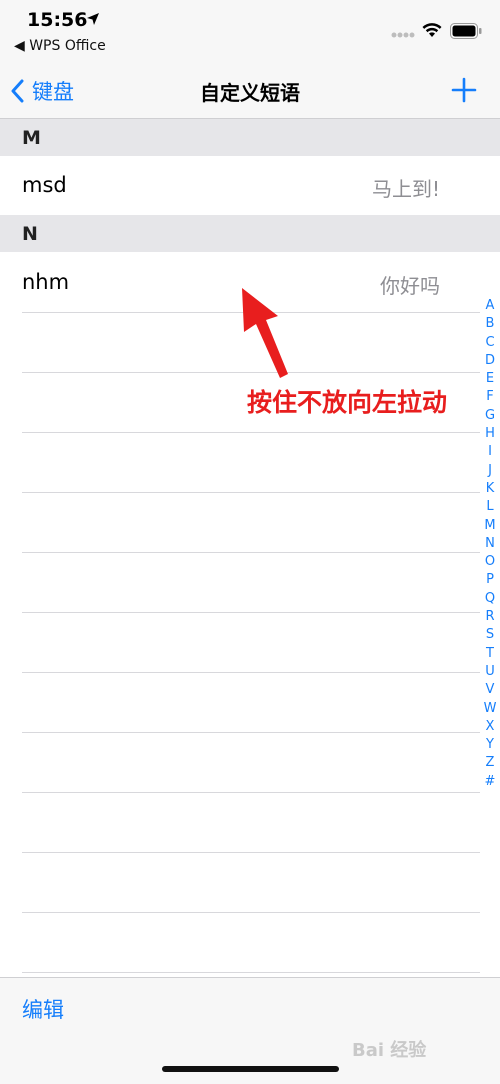 The image size is (500, 1084). Describe the element at coordinates (250, 32) in the screenshot. I see `status-bar: 15:56 ◀ WPS Office` at that location.